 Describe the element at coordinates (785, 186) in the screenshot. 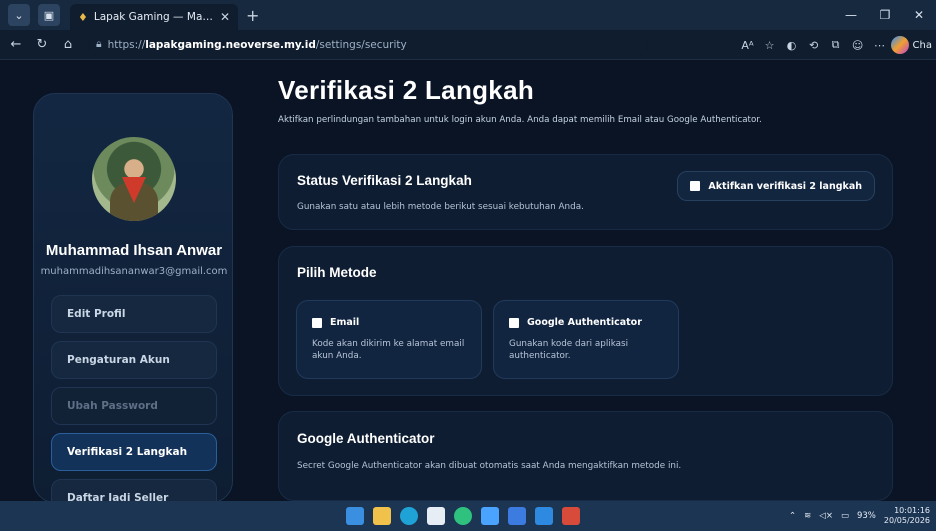

I see `enable-2fa-label: Aktifkan verifikasi 2 langkah` at that location.